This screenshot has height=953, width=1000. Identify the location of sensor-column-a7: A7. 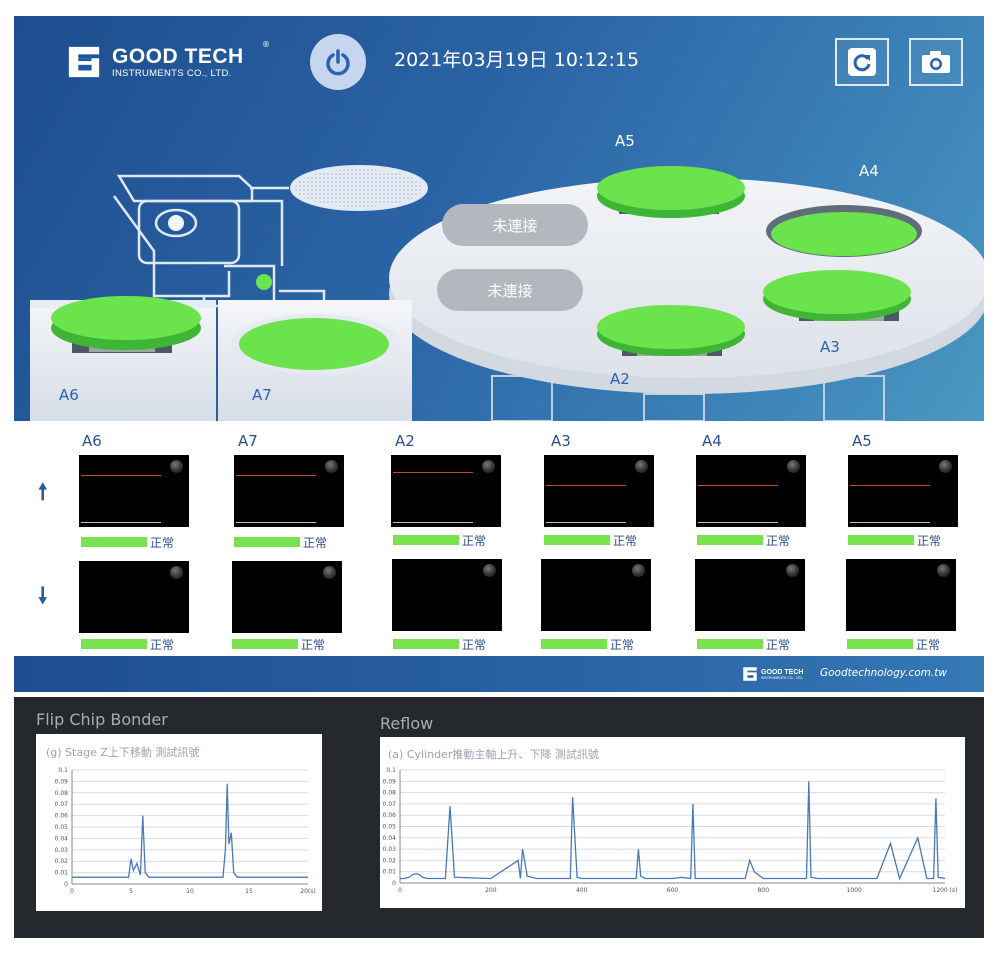
(248, 441).